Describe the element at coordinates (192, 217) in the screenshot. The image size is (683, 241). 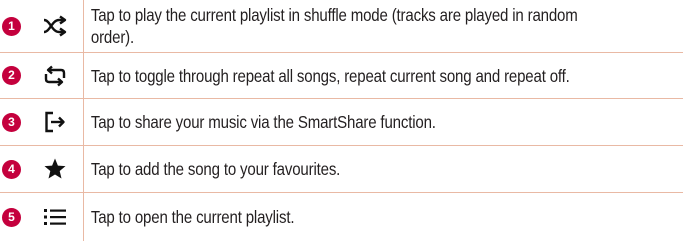
I see `row-description: Tap to open the current playlist.` at that location.